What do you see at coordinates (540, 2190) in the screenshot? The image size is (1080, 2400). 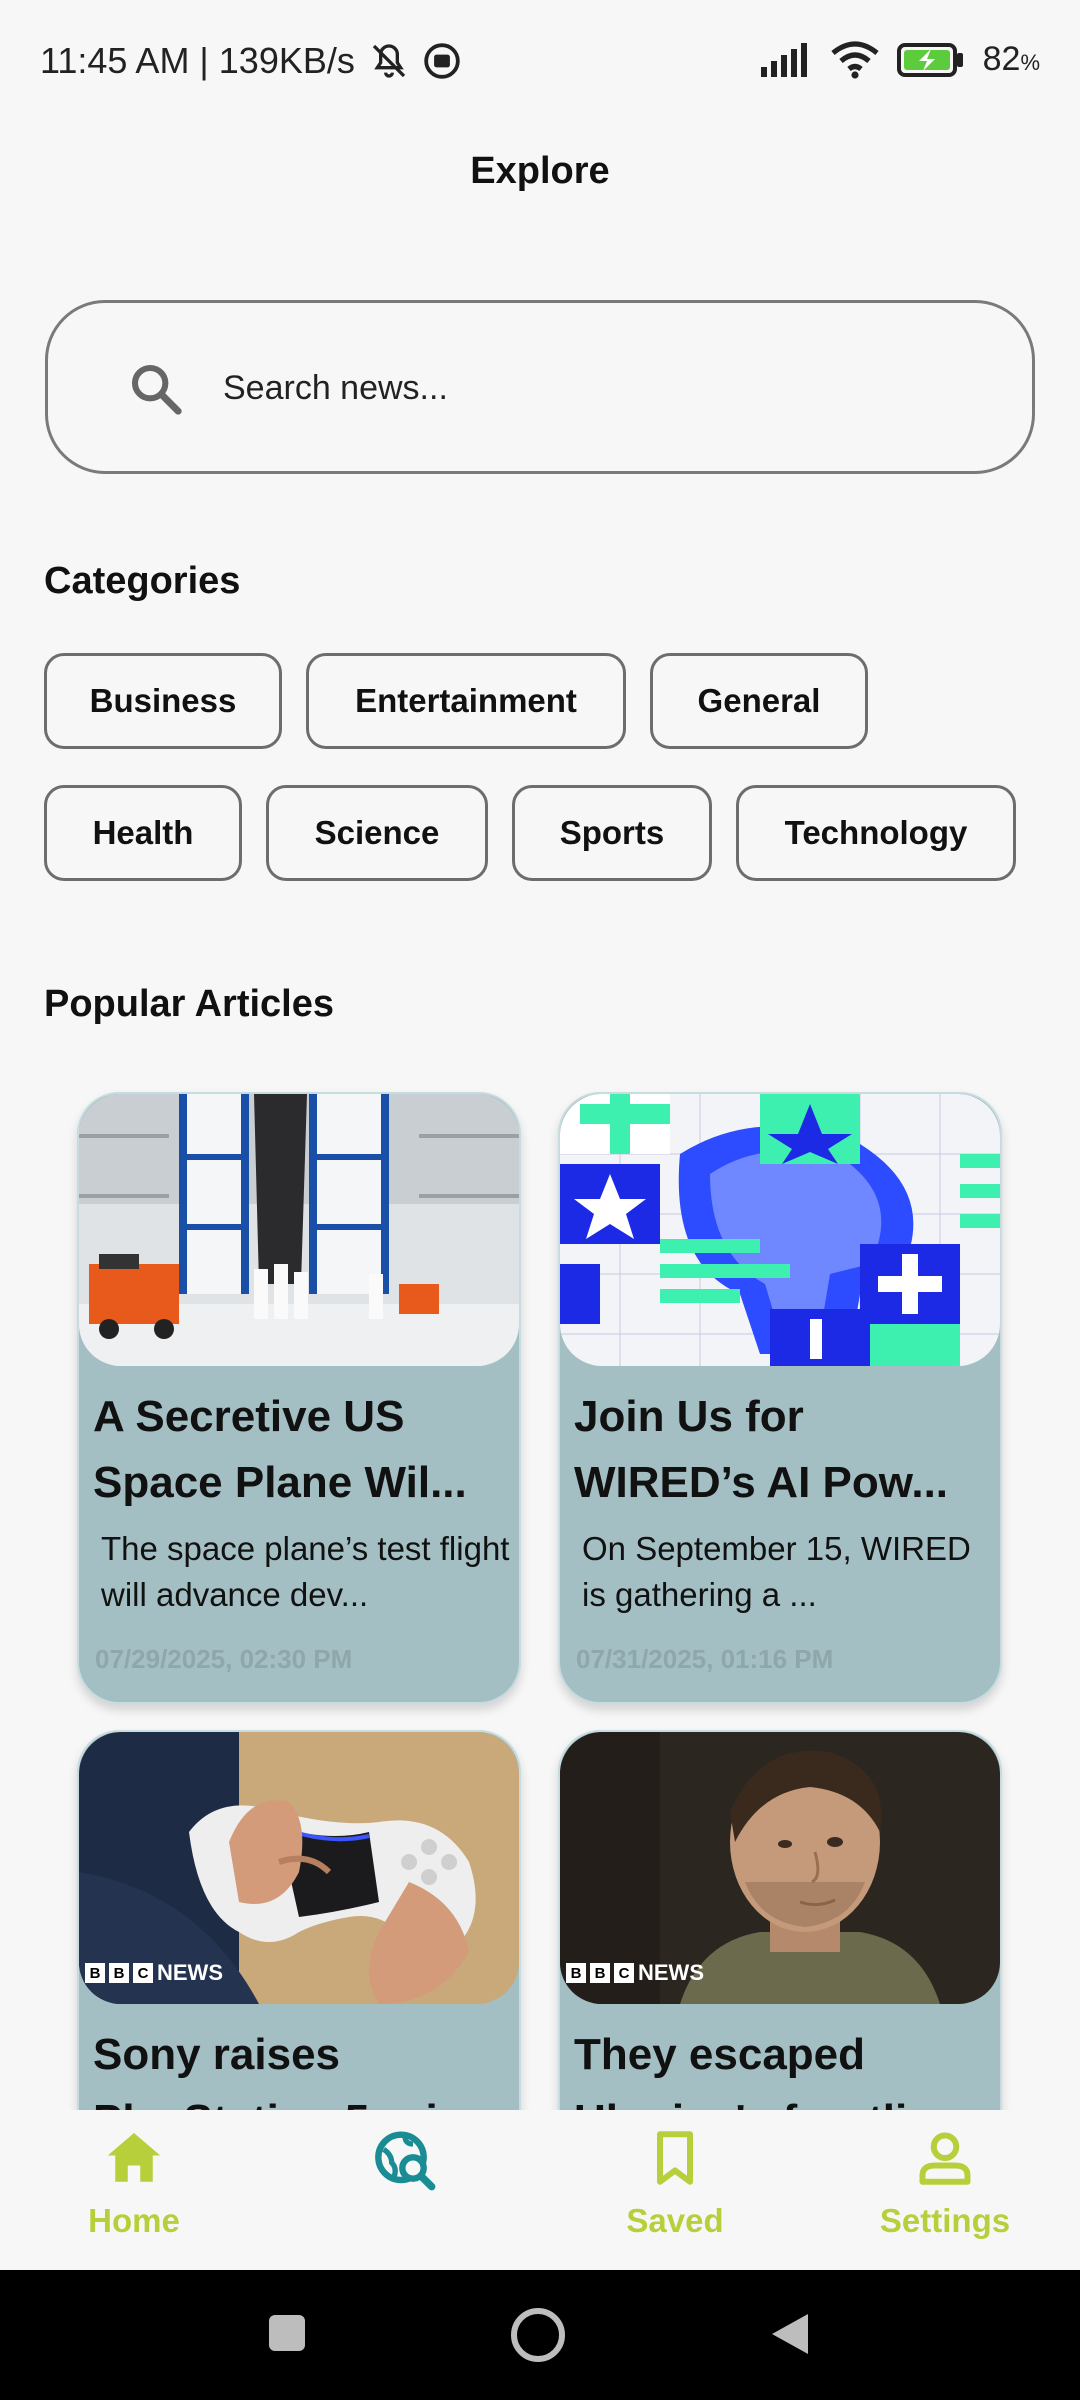 I see `bottom-nav: Home Saved Settings` at bounding box center [540, 2190].